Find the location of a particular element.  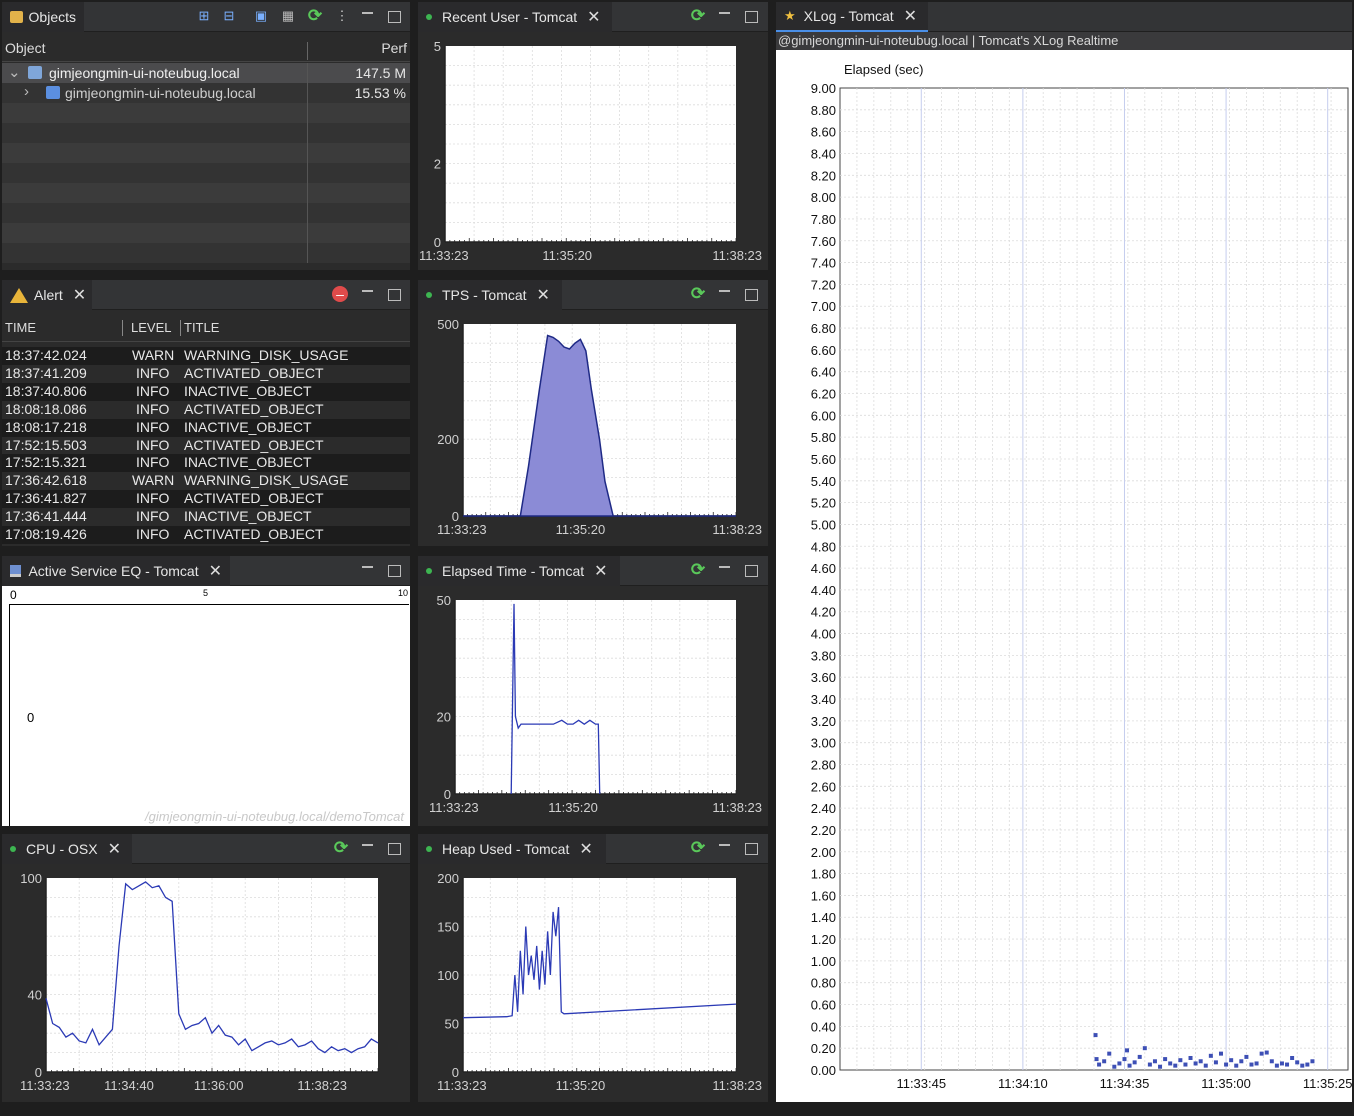

table-row: 17:52:15.503 INFO ACTIVATED_OBJECT is located at coordinates (206, 445).